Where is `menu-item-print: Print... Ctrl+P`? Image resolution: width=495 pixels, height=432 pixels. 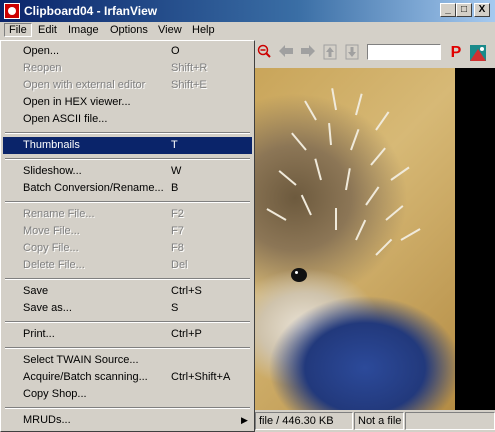
menu-item-print: Print... Ctrl+P is located at coordinates (127, 334).